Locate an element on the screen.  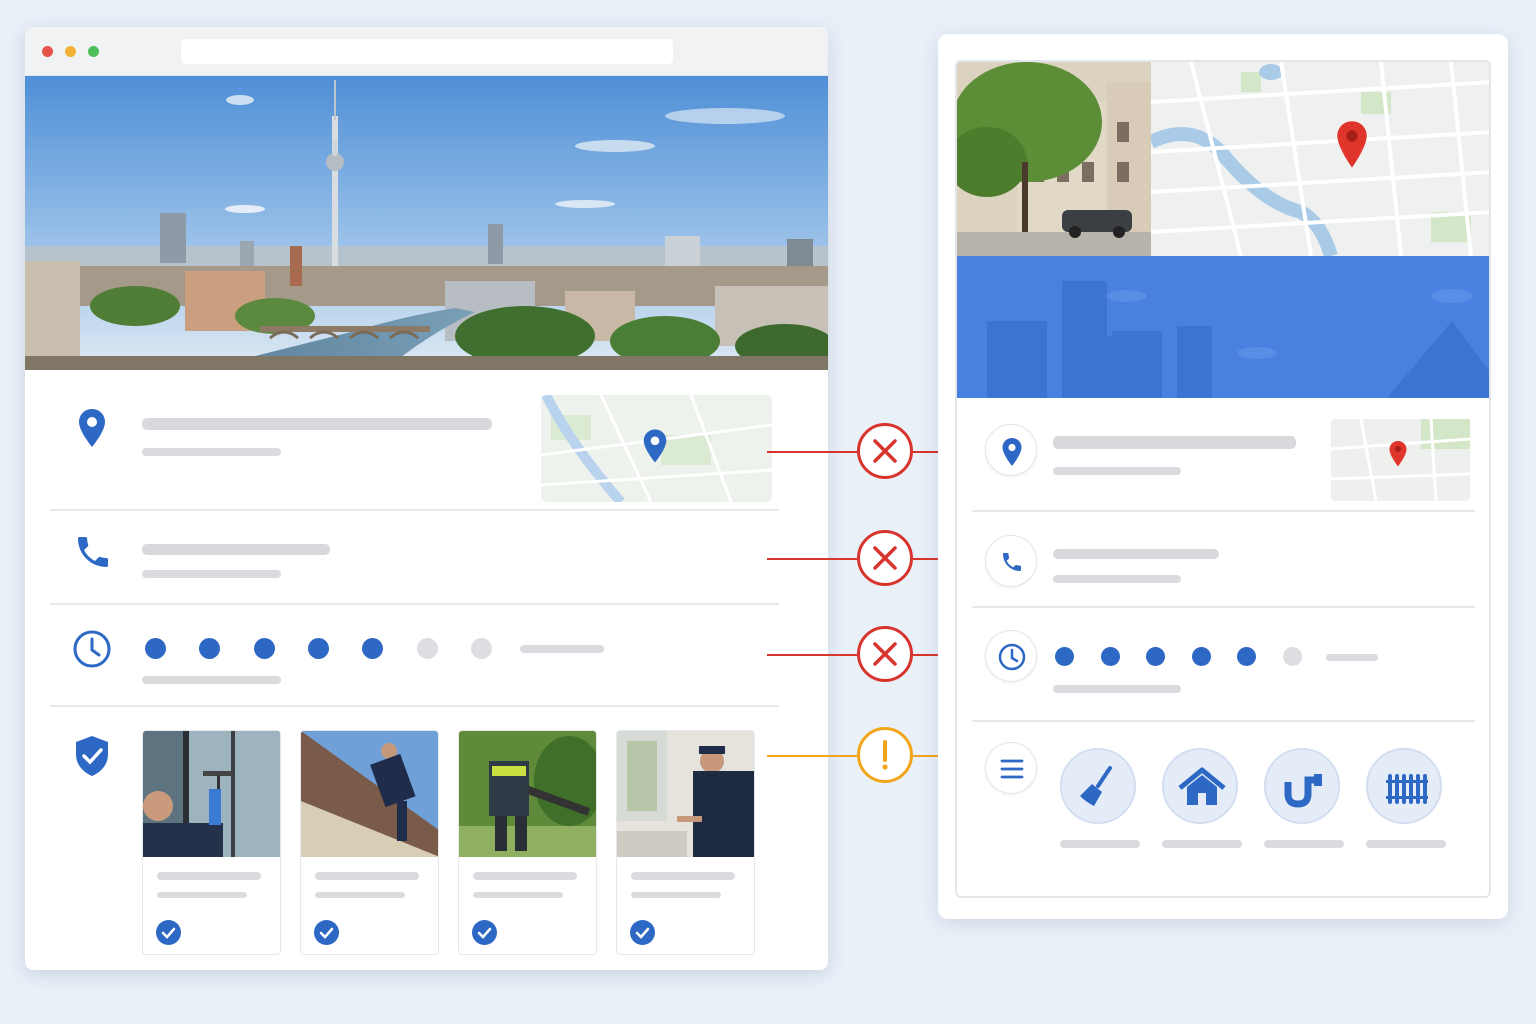
maximize-window-dot is located at coordinates (93, 51).